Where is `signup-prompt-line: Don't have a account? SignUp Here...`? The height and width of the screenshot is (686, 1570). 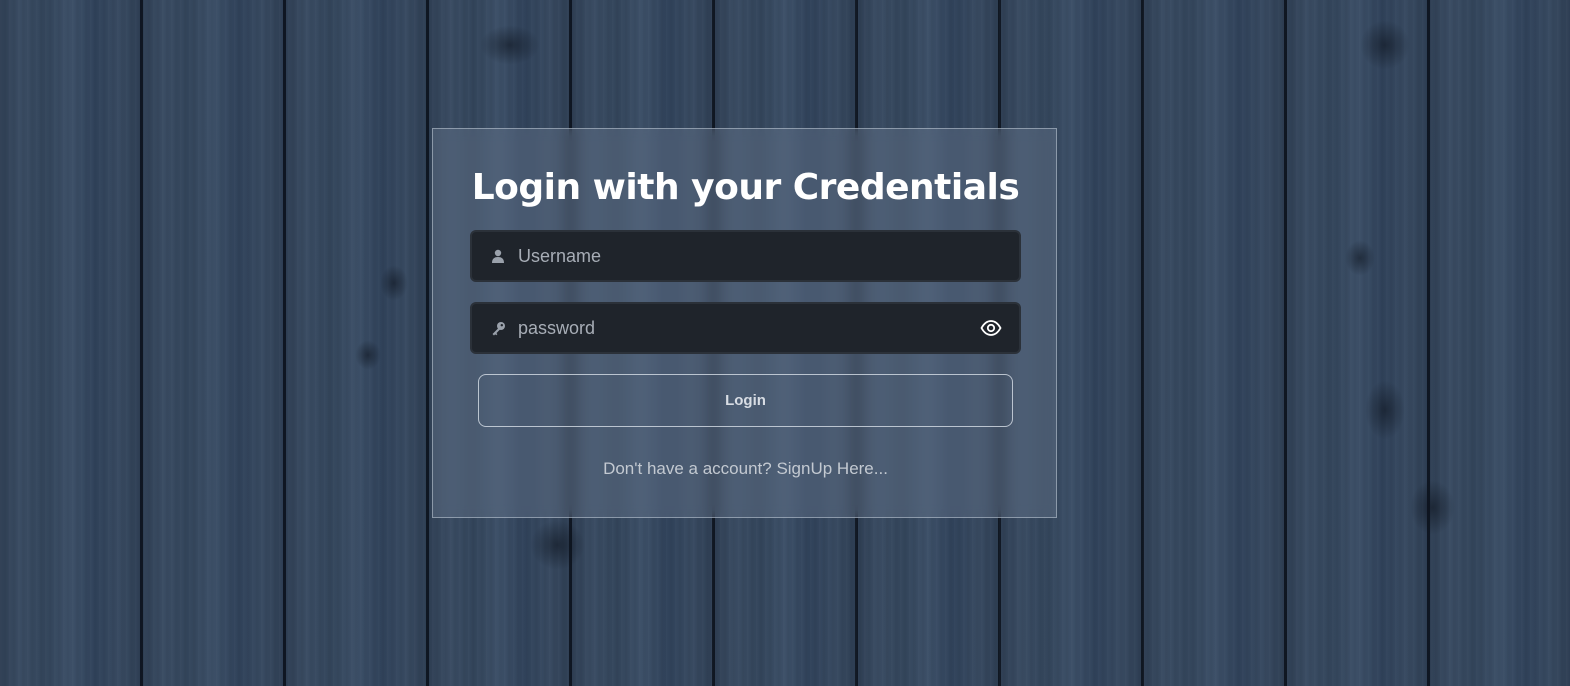 signup-prompt-line: Don't have a account? SignUp Here... is located at coordinates (745, 469).